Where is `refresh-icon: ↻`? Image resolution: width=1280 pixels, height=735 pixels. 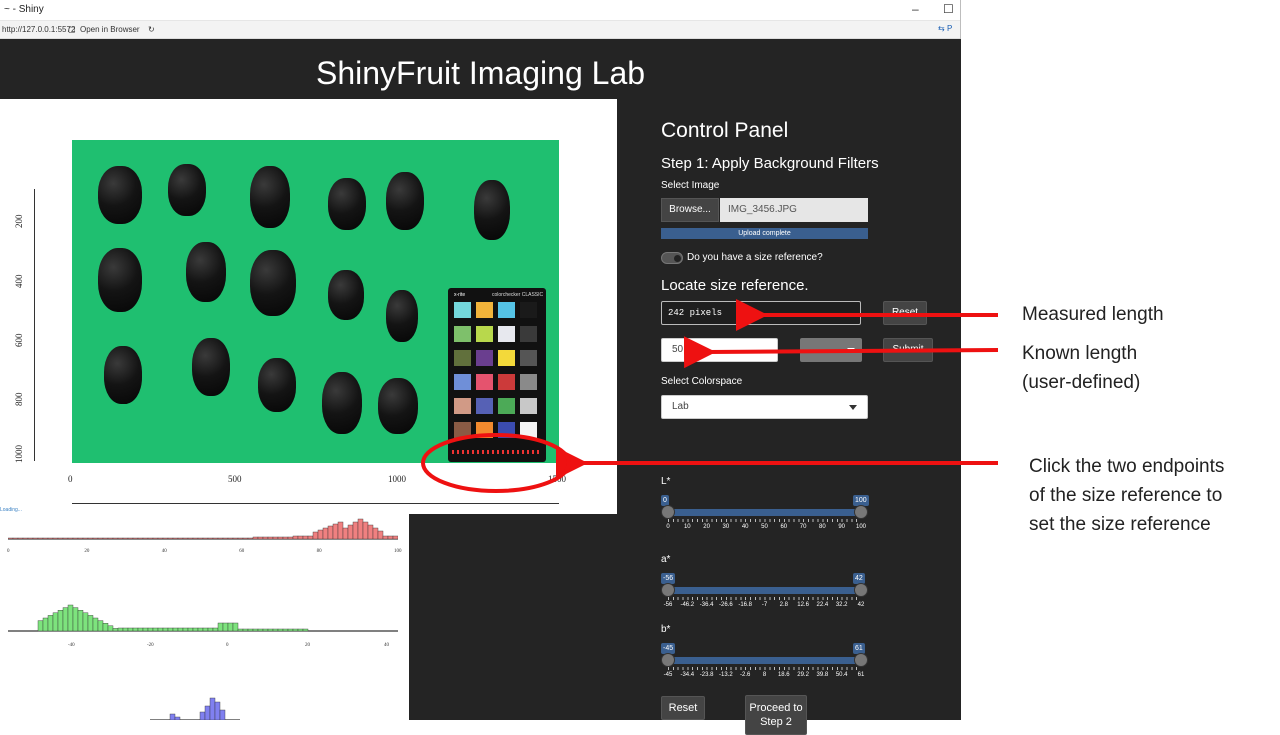 refresh-icon: ↻ is located at coordinates (151, 29).